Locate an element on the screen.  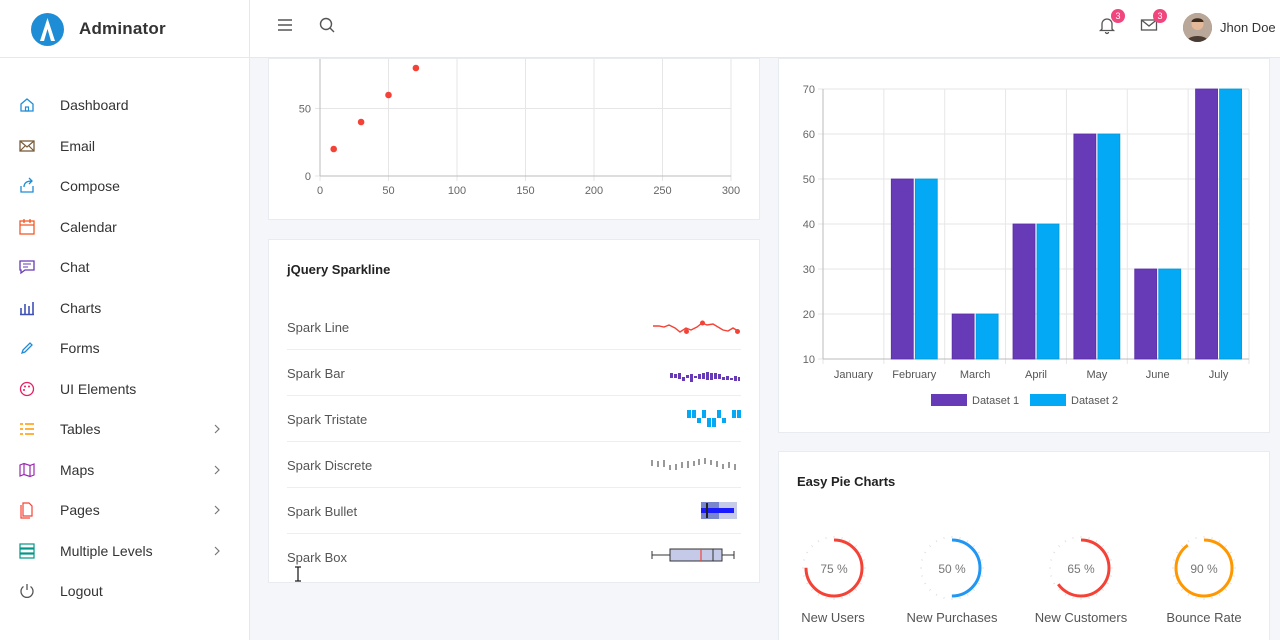
layers-icon is located at coordinates (27, 551).